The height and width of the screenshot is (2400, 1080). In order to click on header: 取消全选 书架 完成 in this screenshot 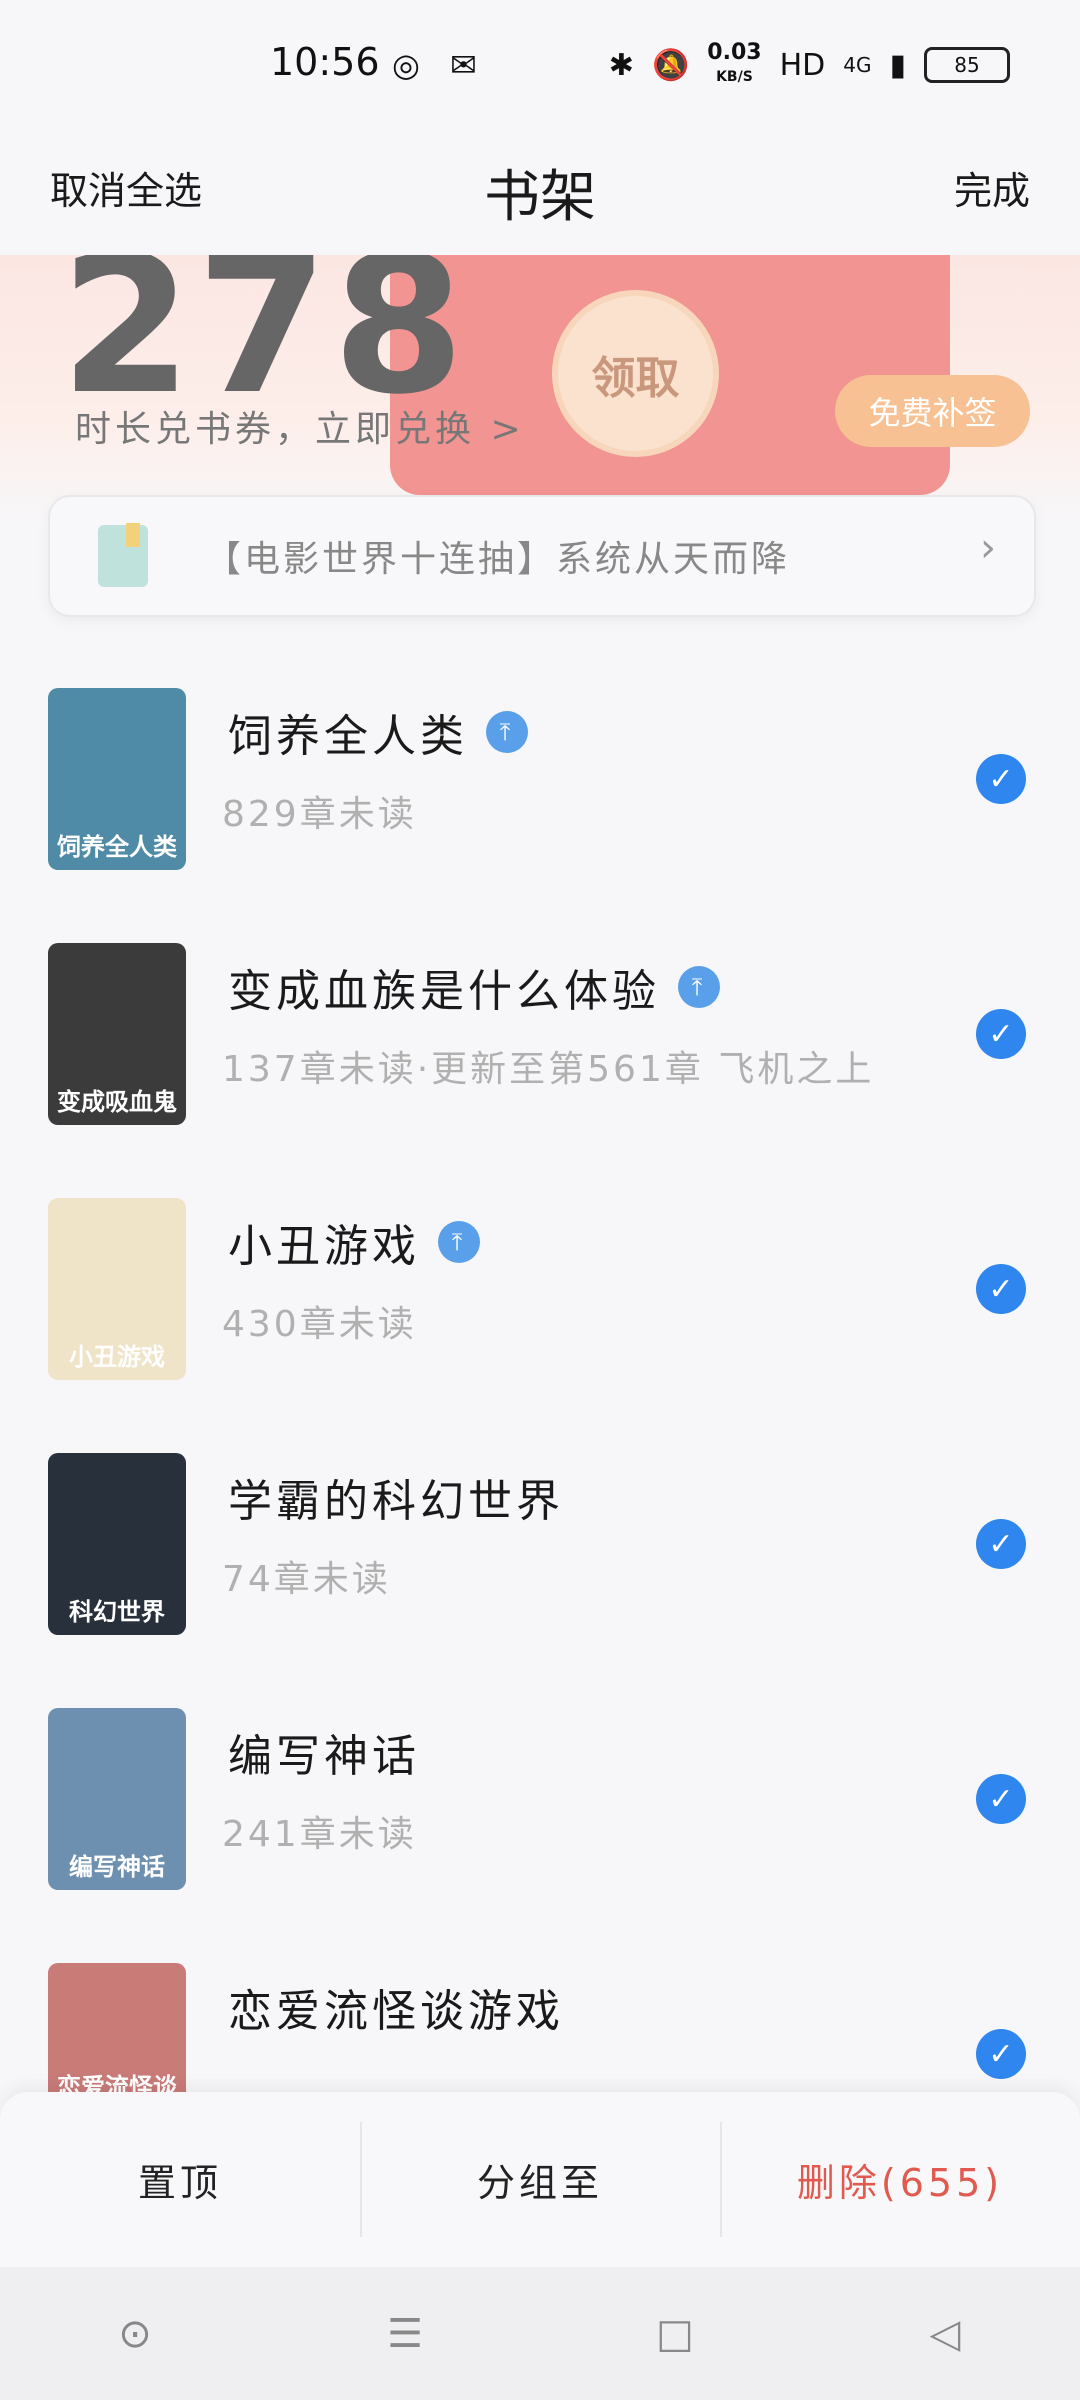, I will do `click(540, 192)`.